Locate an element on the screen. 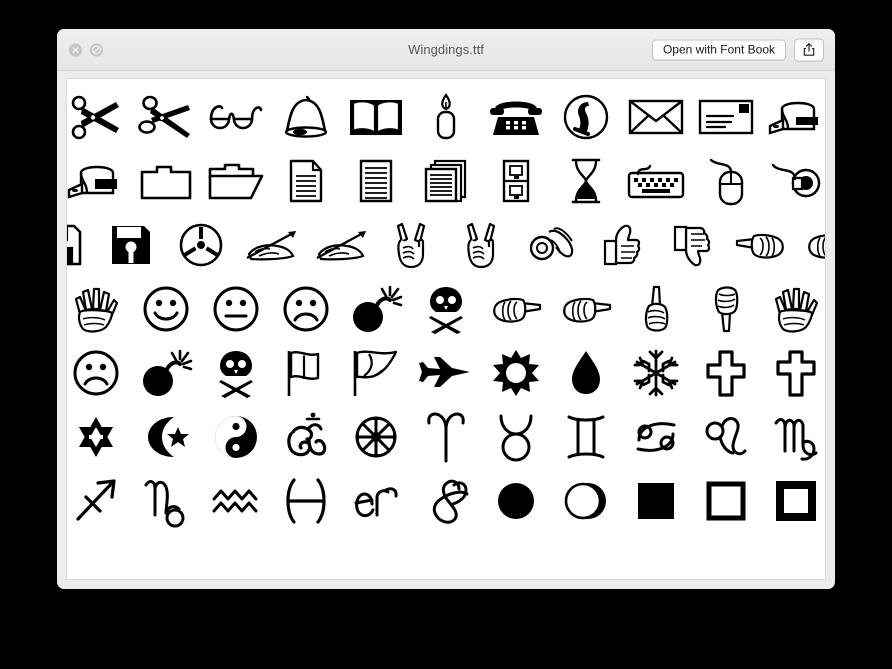 The width and height of the screenshot is (892, 669). minimize-button is located at coordinates (96, 49).